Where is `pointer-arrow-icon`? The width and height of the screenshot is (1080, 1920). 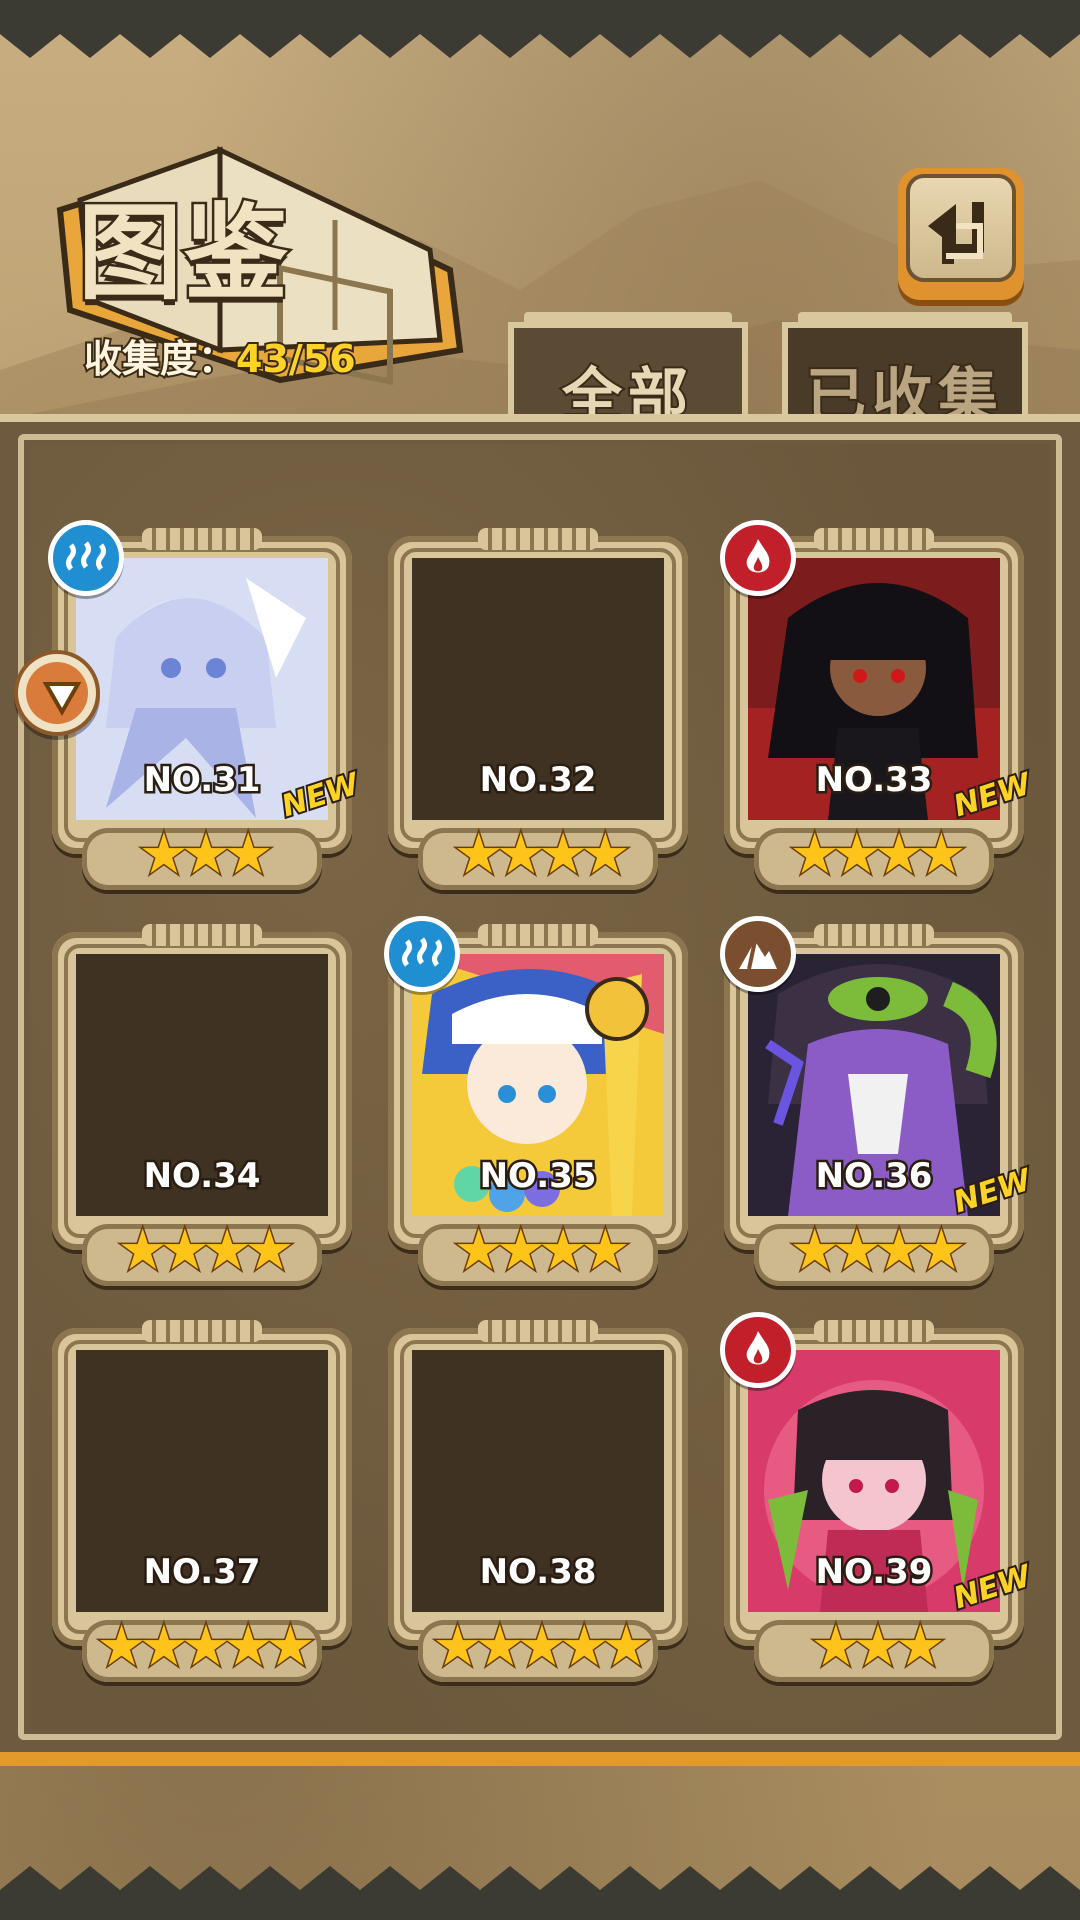
pointer-arrow-icon is located at coordinates (62, 699).